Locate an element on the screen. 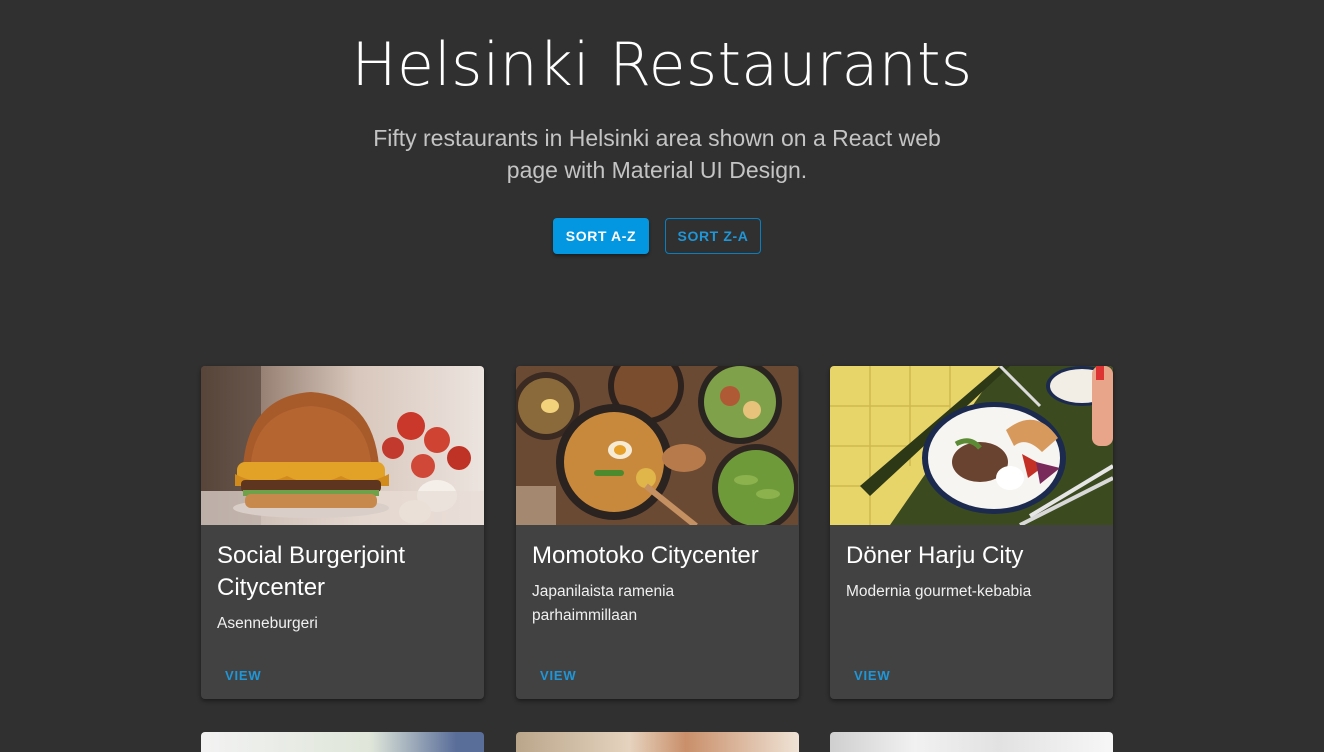 This screenshot has width=1324, height=752. card-title: Momotoko Citycenter is located at coordinates (645, 555).